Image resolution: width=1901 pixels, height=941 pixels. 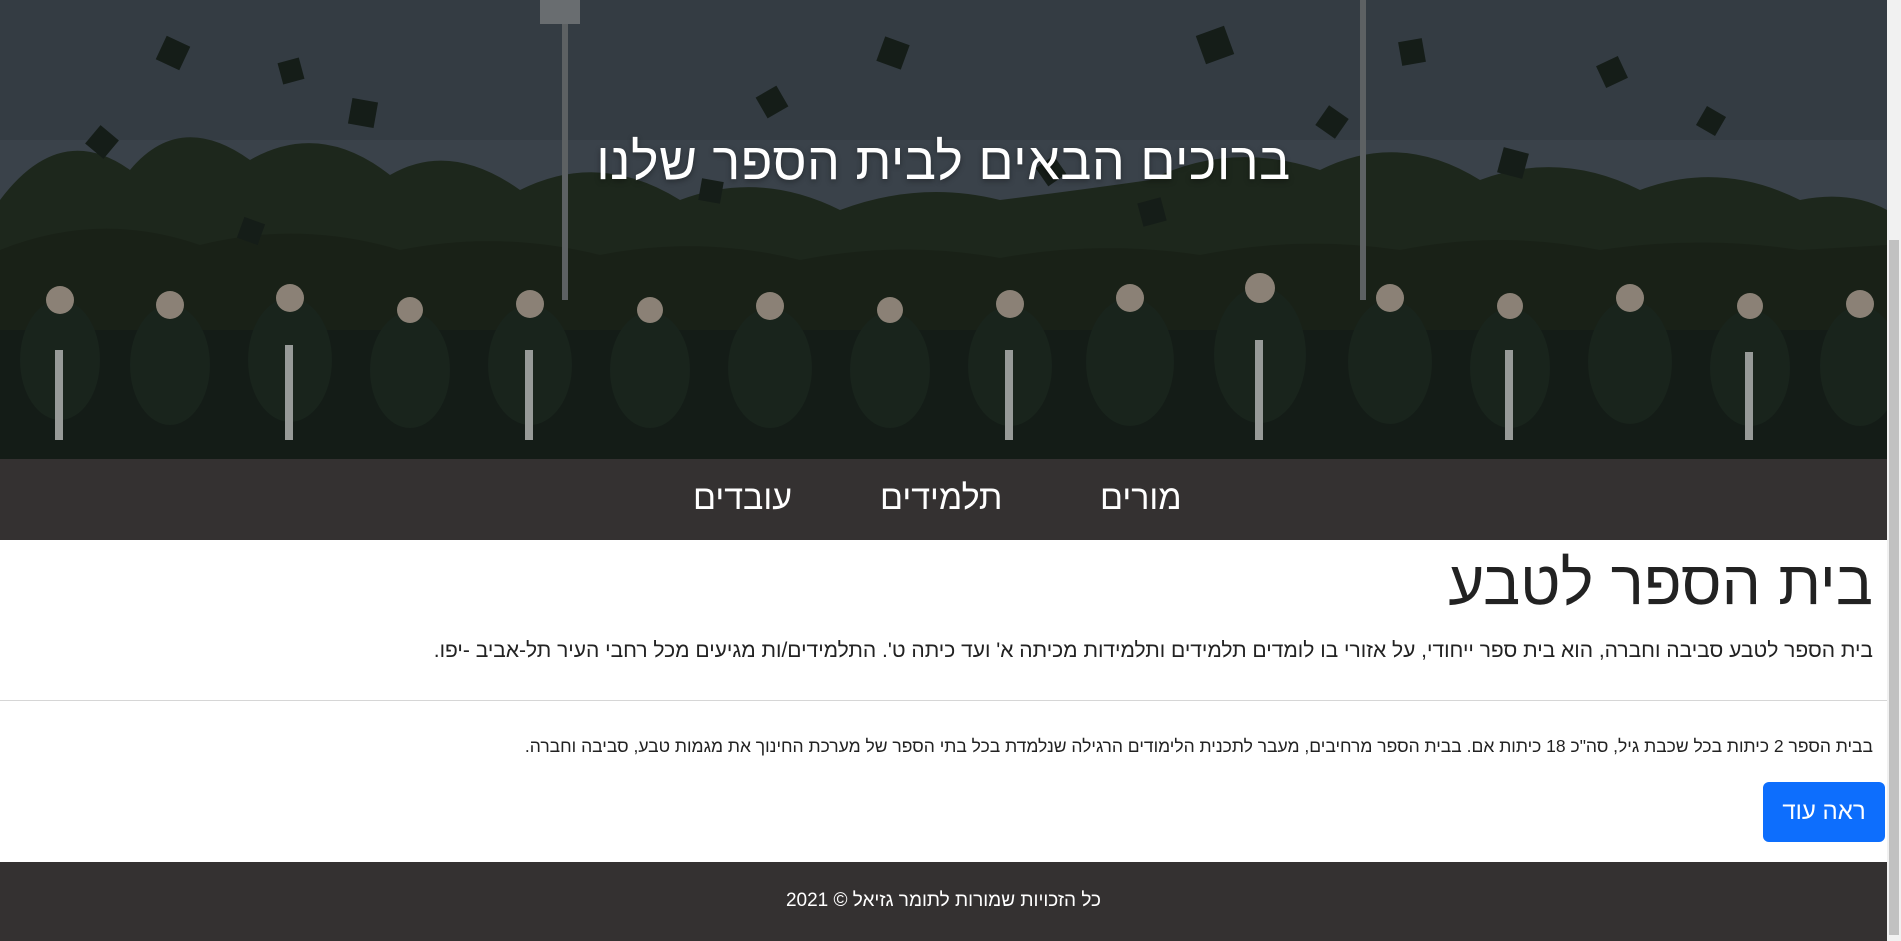 I want to click on hero-title: ברוכים הבאים לבית הספר שלנו, so click(x=943, y=162).